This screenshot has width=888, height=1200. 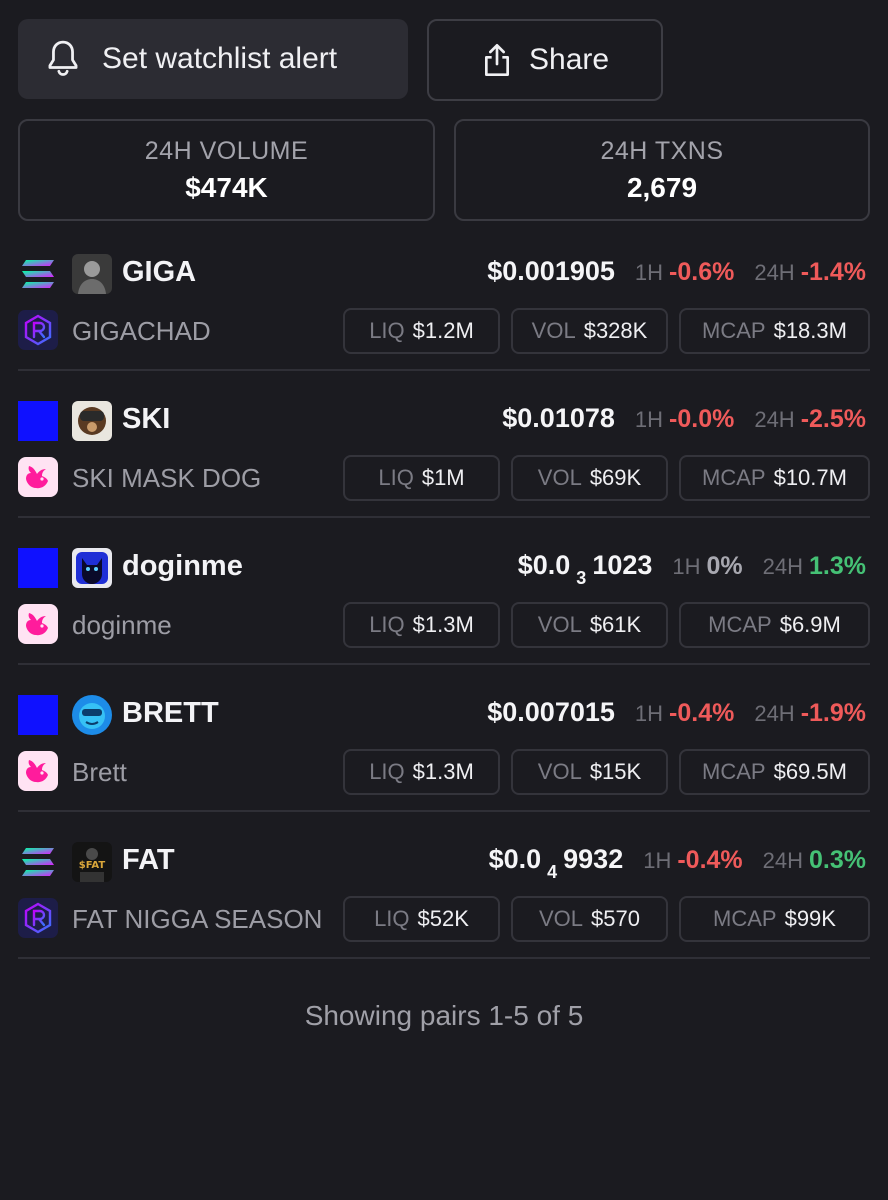 What do you see at coordinates (774, 919) in the screenshot?
I see `mcap-chip: MCAP $99K` at bounding box center [774, 919].